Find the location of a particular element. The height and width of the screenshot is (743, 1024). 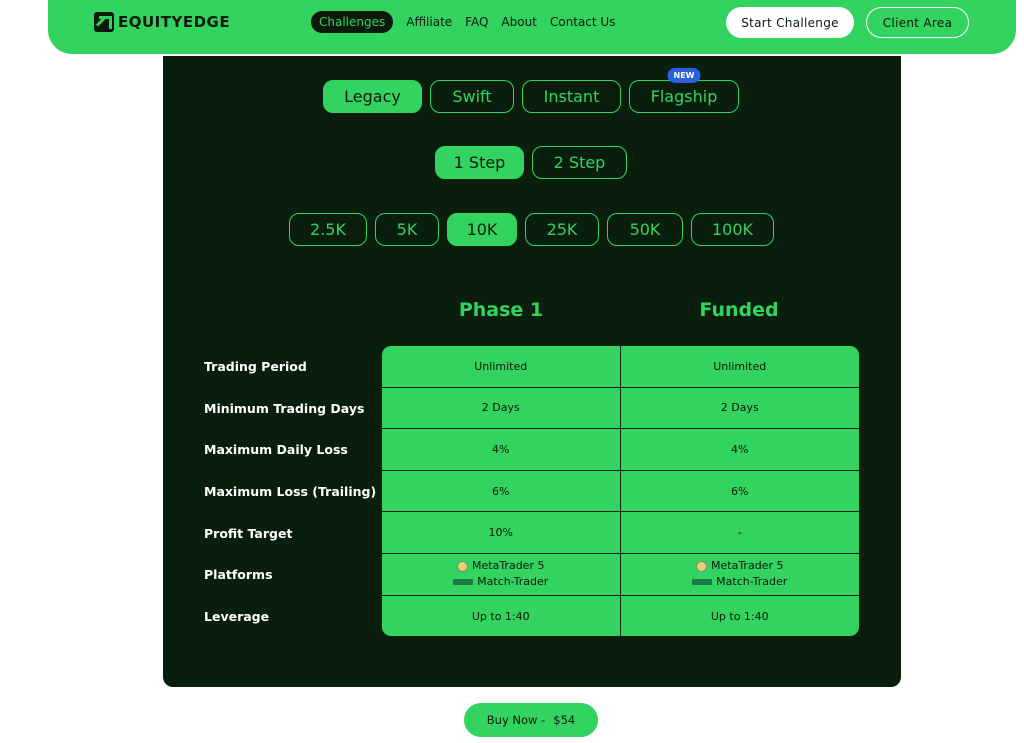

table-row: 4% 4% is located at coordinates (620, 450).